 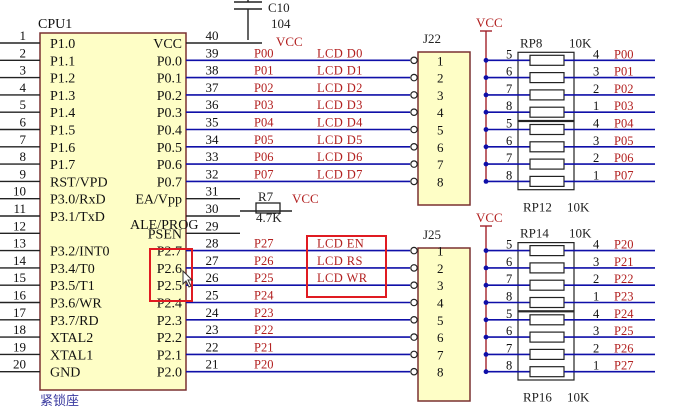 What do you see at coordinates (440, 285) in the screenshot?
I see `connector-pin-number: 3` at bounding box center [440, 285].